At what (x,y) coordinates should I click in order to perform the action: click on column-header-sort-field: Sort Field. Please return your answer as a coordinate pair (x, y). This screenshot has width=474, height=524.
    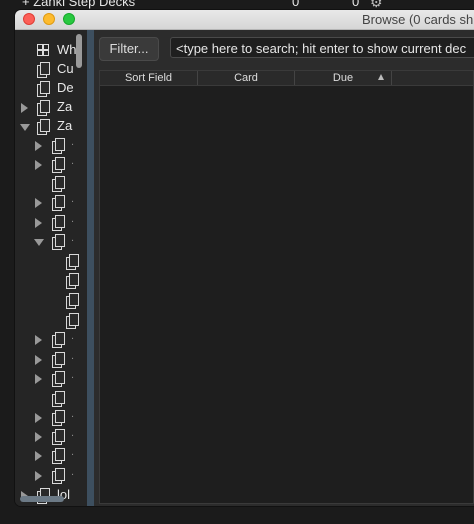
    Looking at the image, I should click on (149, 78).